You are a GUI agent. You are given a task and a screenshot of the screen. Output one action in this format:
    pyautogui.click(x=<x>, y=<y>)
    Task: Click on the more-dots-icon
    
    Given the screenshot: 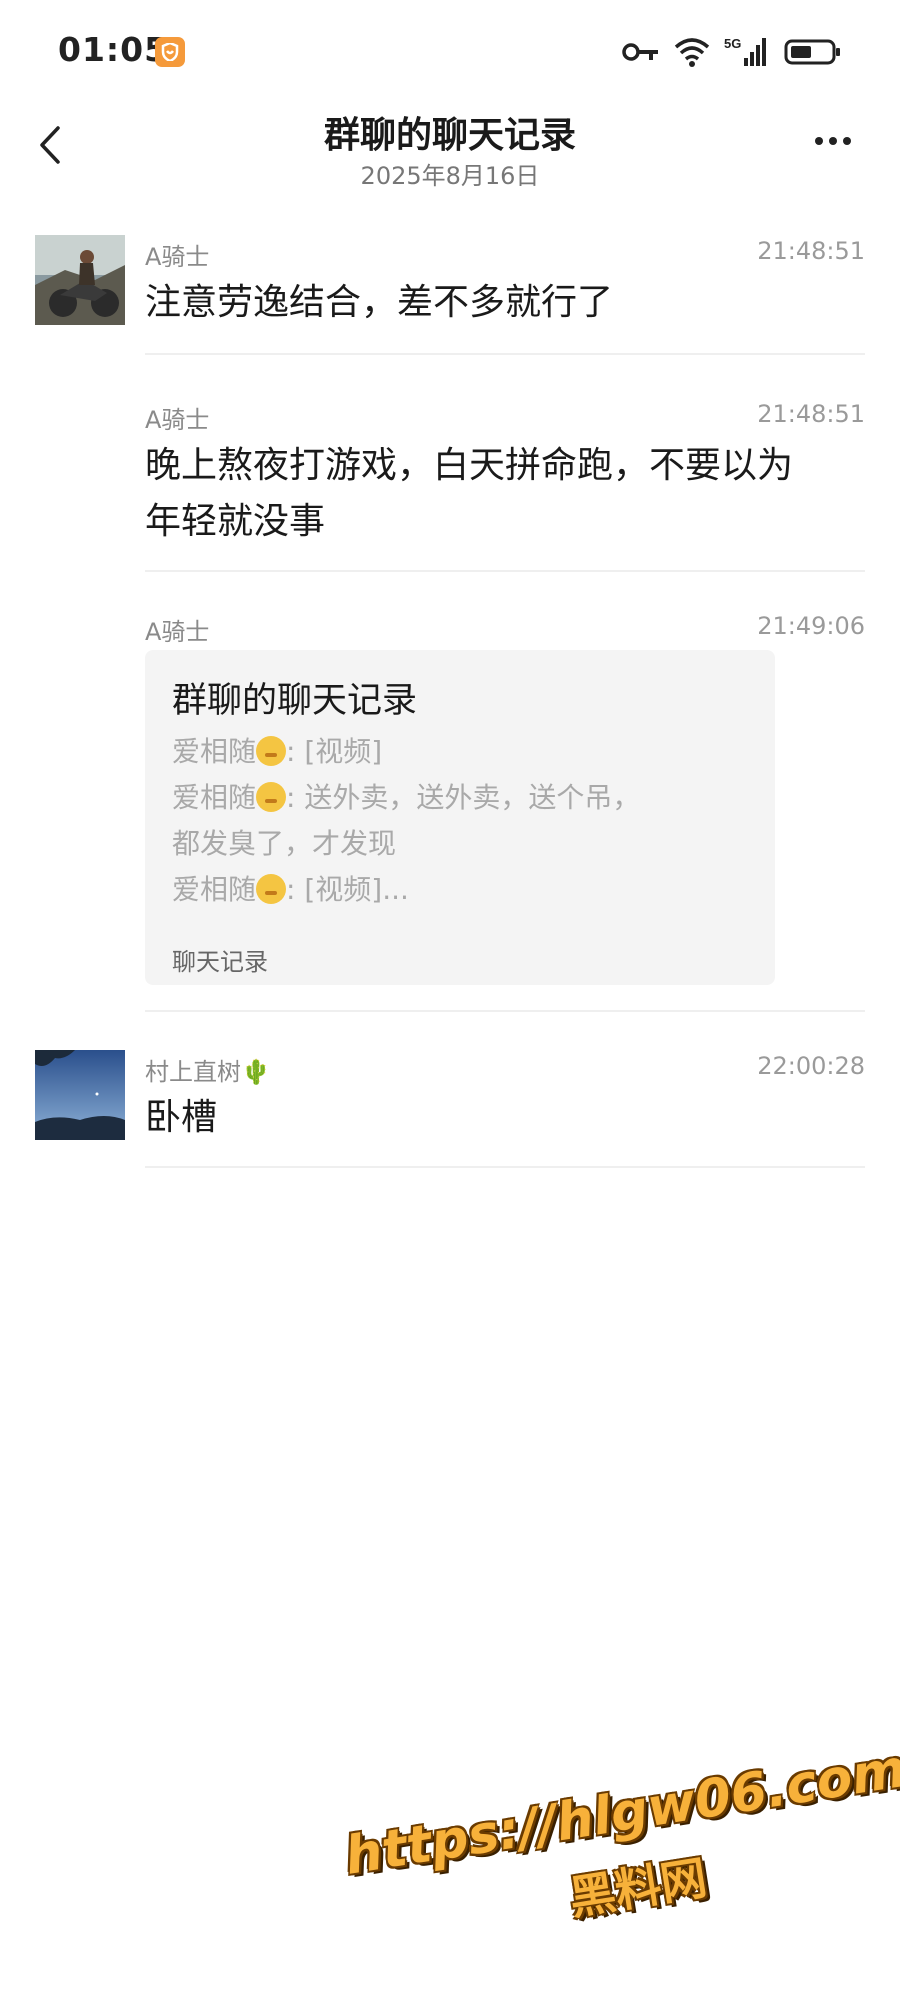 What is the action you would take?
    pyautogui.click(x=819, y=141)
    